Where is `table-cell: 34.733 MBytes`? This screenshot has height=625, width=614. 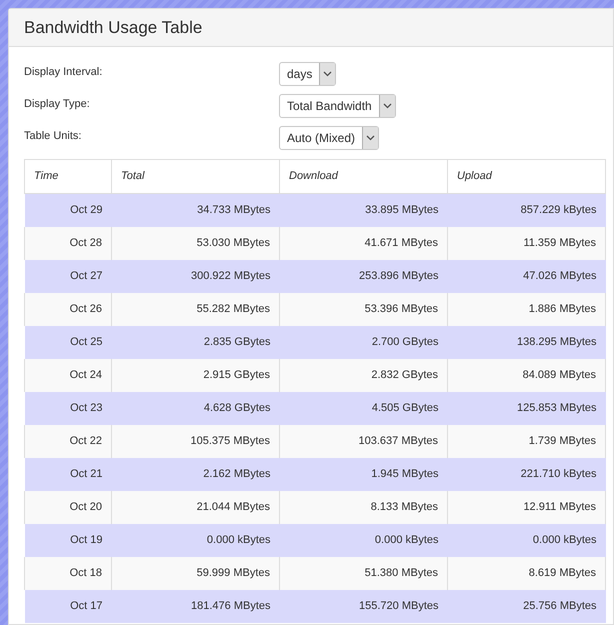 table-cell: 34.733 MBytes is located at coordinates (196, 210).